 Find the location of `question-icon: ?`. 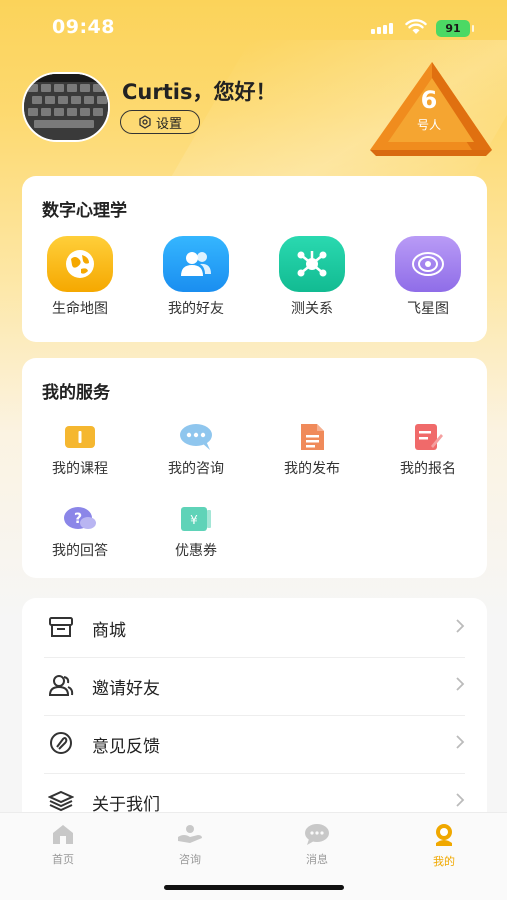

question-icon: ? is located at coordinates (80, 518).